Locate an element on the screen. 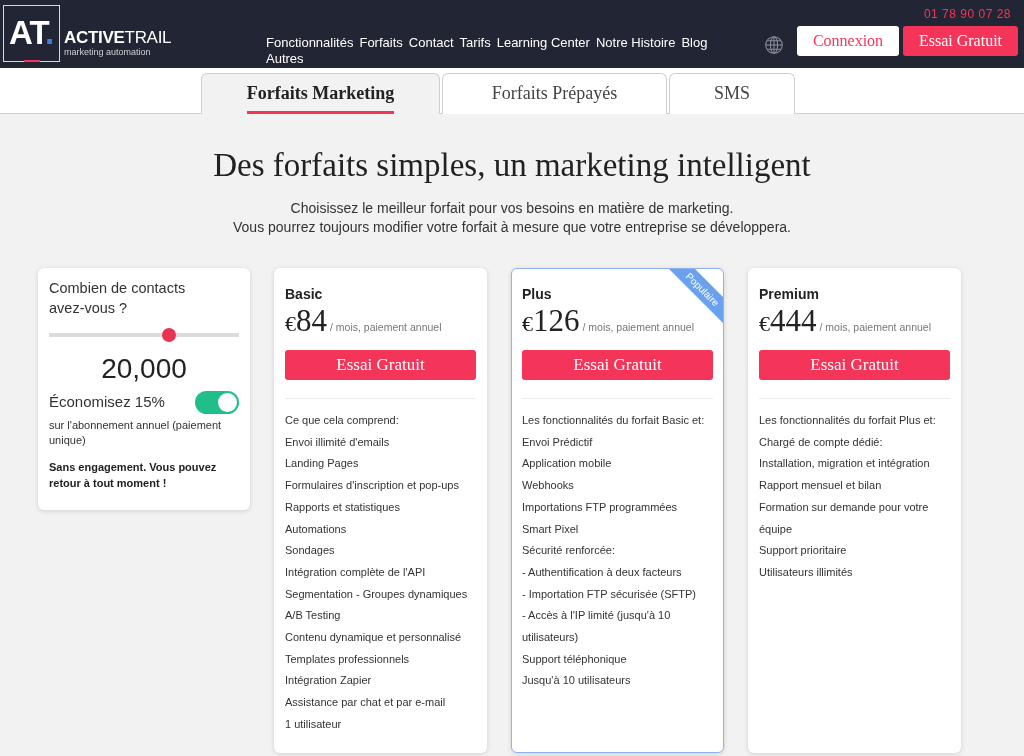 The image size is (1024, 756). feature-text: Jusqu'à 10 utilisateurs is located at coordinates (577, 681).